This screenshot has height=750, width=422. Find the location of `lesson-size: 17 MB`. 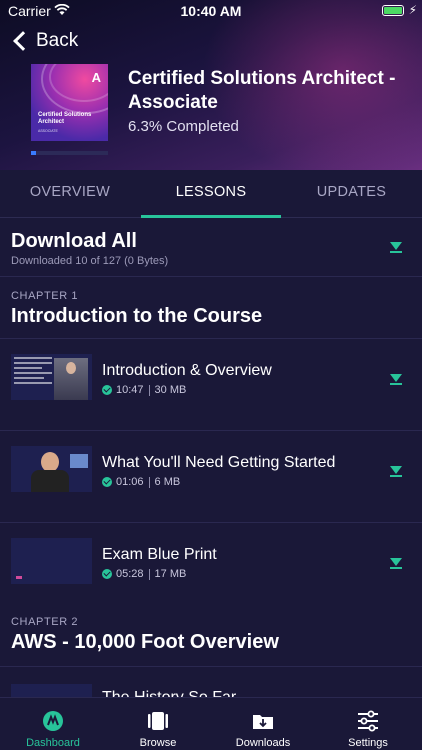

lesson-size: 17 MB is located at coordinates (170, 574).